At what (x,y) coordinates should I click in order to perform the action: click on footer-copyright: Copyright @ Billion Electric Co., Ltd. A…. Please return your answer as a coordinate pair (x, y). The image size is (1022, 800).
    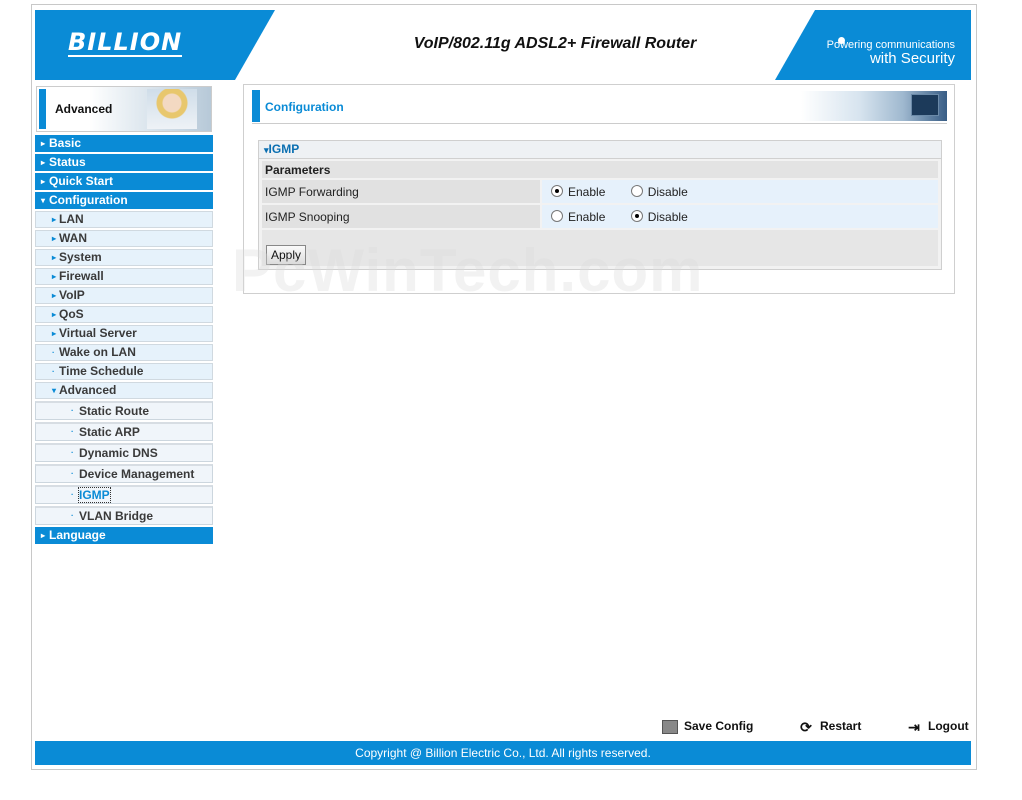
    Looking at the image, I should click on (503, 753).